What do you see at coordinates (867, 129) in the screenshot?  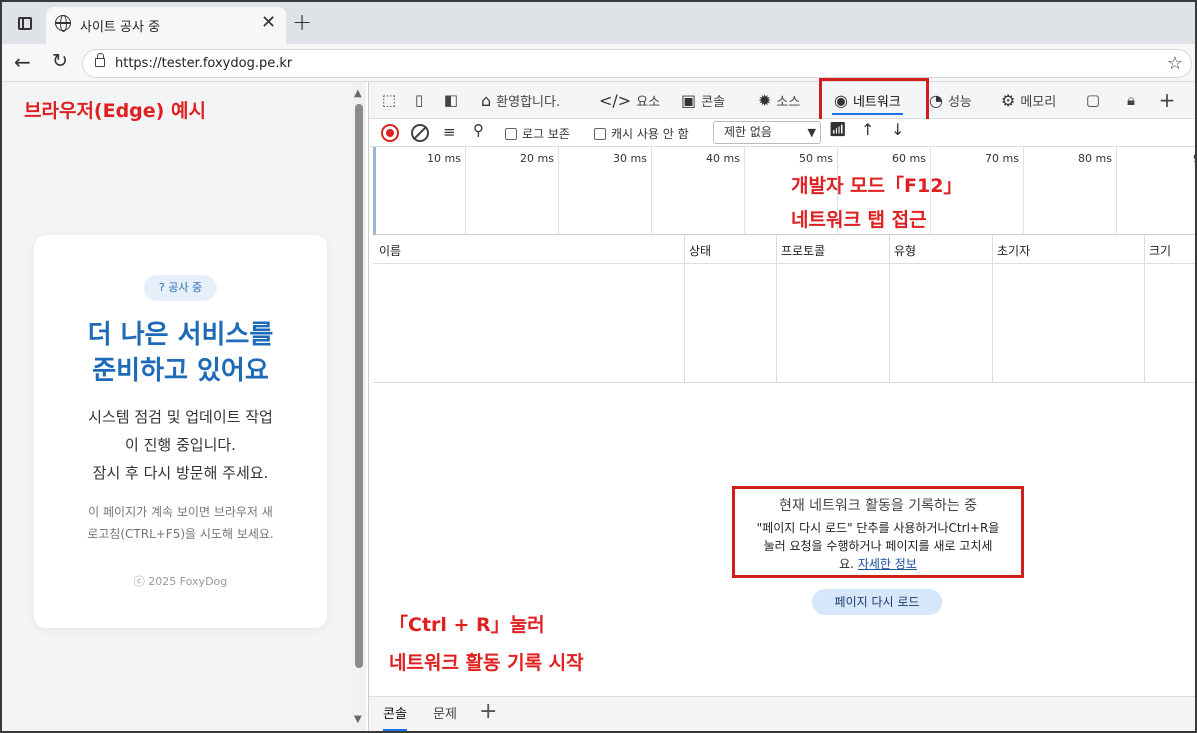 I see `import-har-icon: ↑` at bounding box center [867, 129].